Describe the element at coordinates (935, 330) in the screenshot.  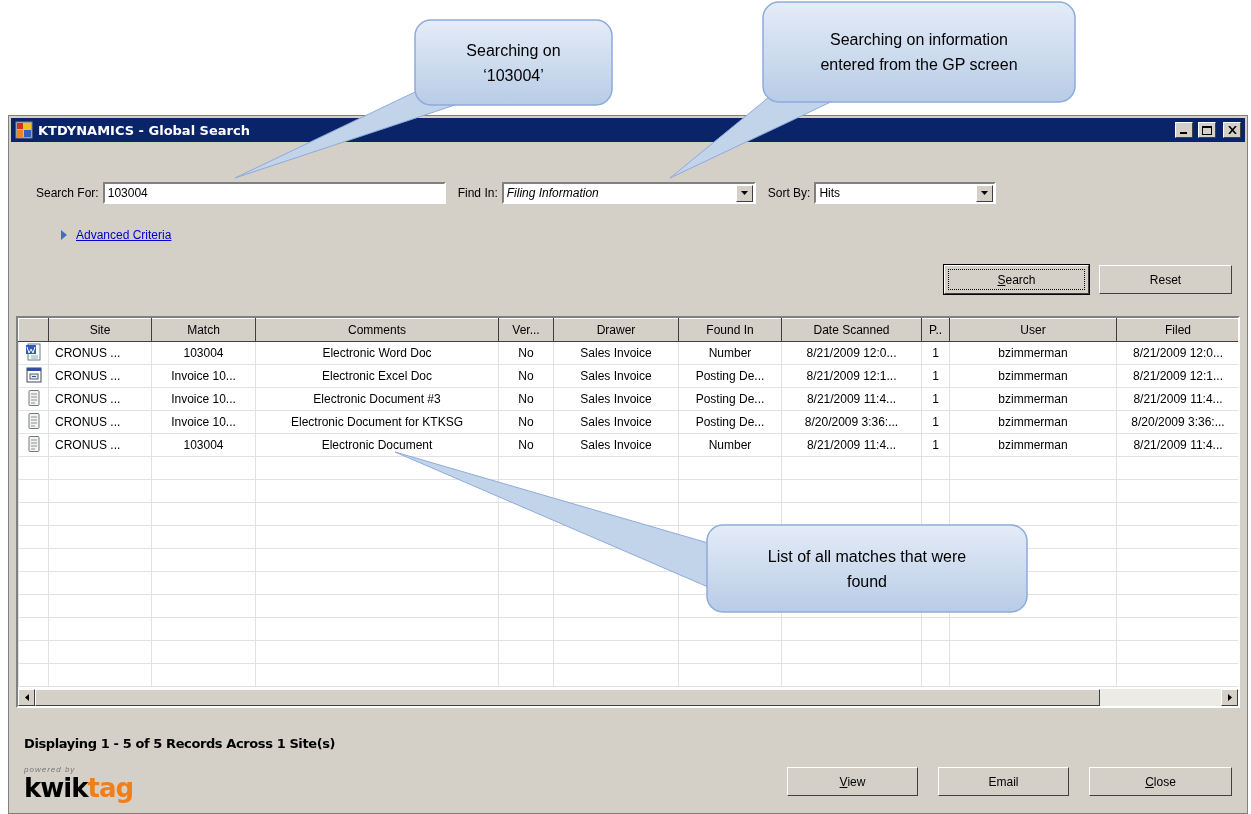
I see `column-header: P..` at that location.